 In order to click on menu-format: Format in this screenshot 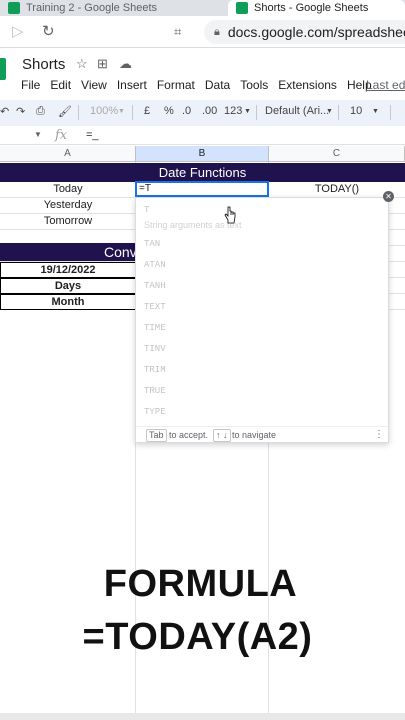, I will do `click(176, 85)`.